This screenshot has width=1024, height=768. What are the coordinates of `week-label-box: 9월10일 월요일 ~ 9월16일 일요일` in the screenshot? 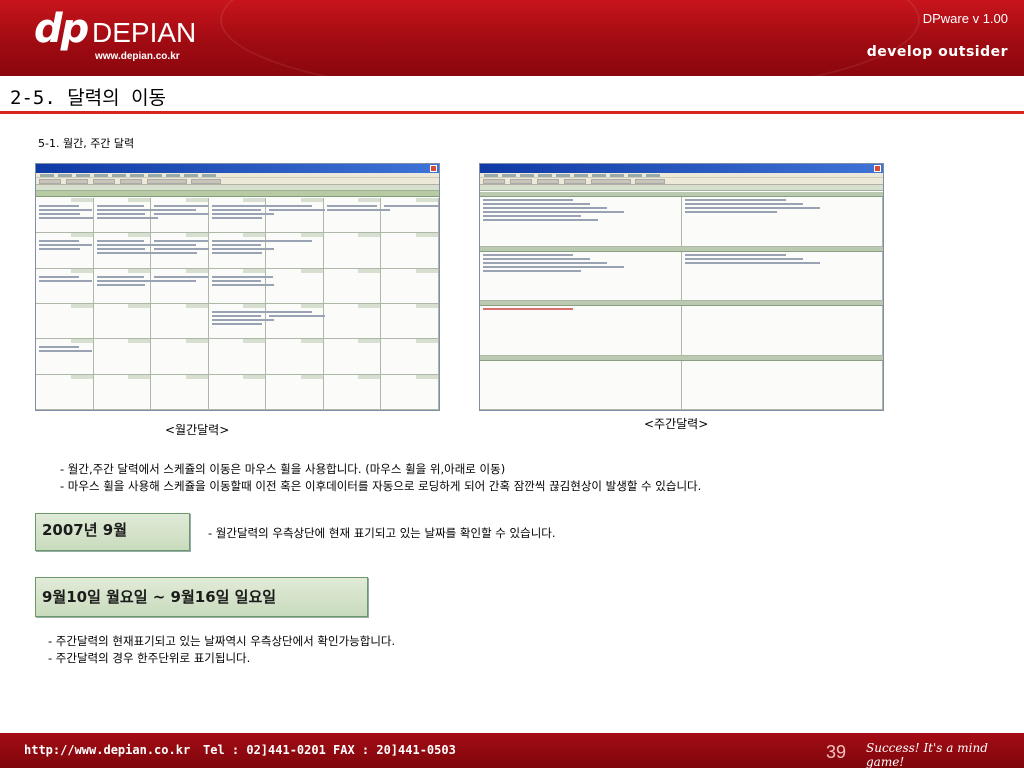 It's located at (201, 597).